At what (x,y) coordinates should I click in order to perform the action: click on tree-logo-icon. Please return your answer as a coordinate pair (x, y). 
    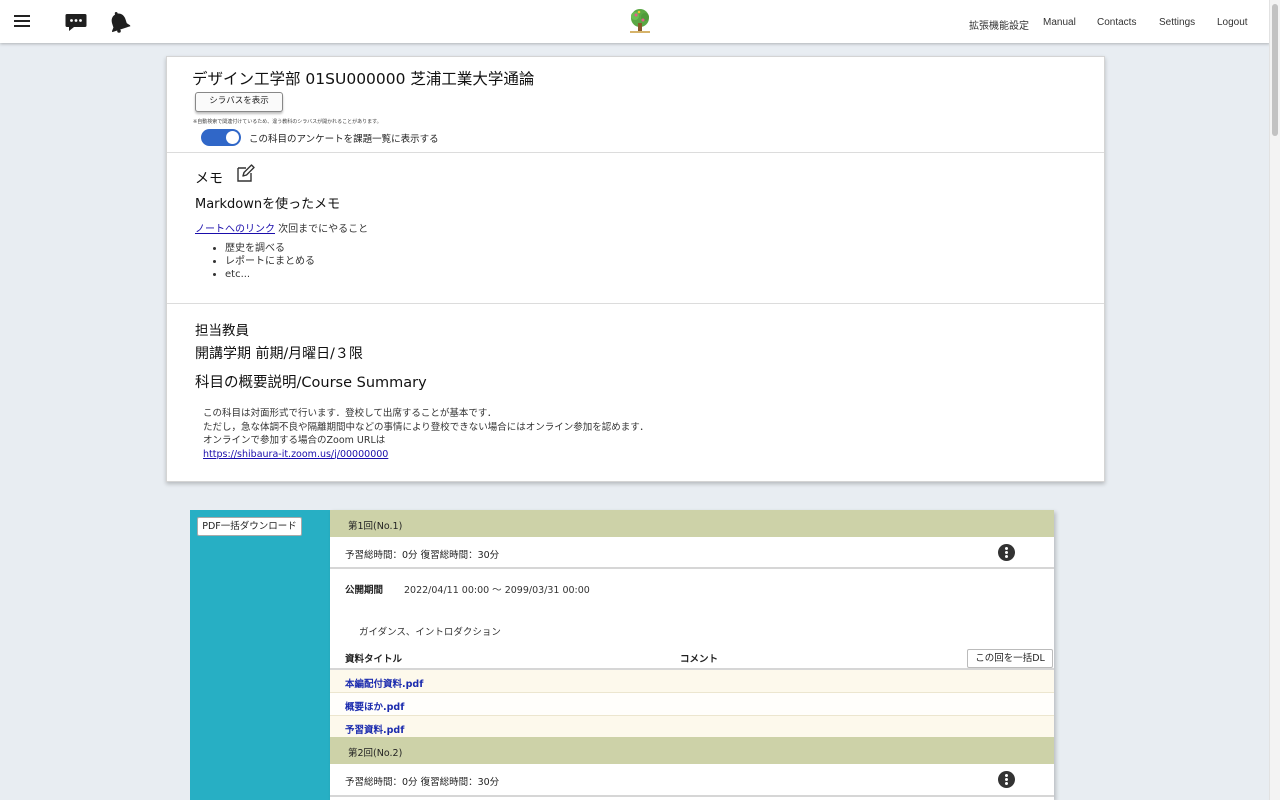
    Looking at the image, I should click on (640, 23).